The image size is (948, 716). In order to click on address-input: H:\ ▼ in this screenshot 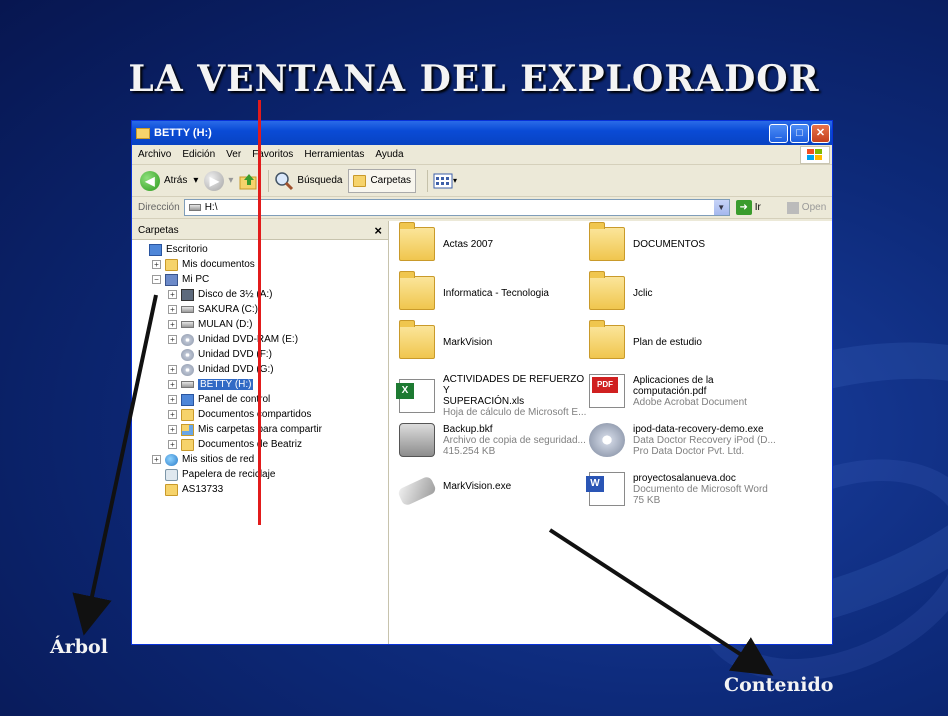, I will do `click(456, 207)`.